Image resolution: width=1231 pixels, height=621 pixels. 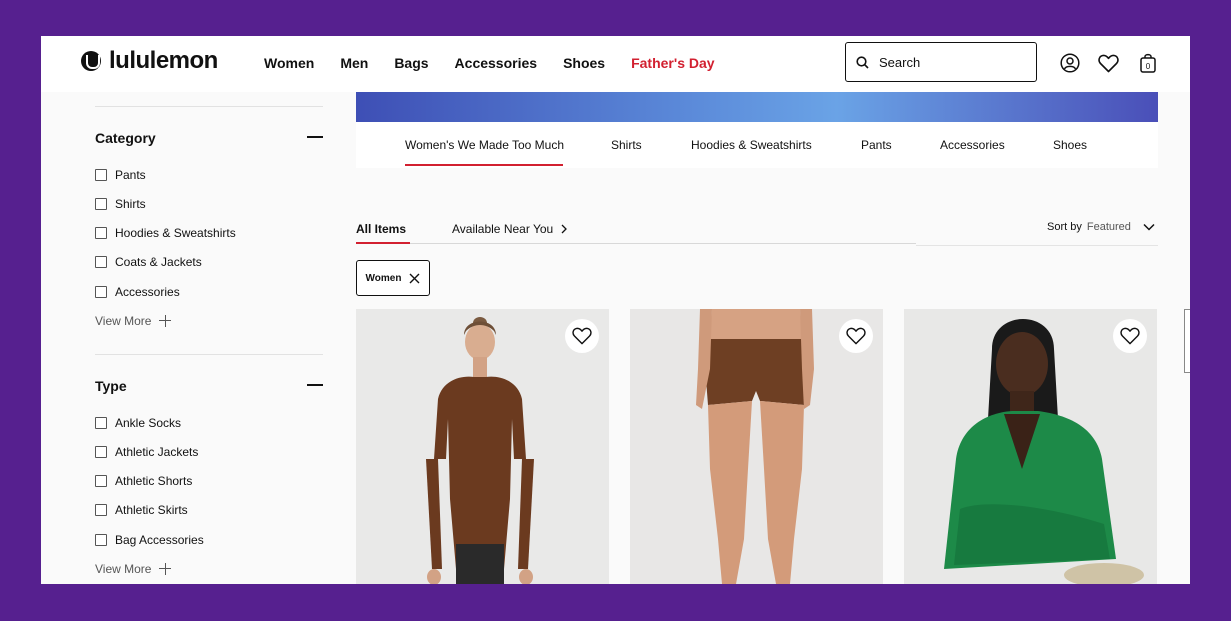 What do you see at coordinates (138, 423) in the screenshot?
I see `filter-option-ankle-socks: Ankle Socks` at bounding box center [138, 423].